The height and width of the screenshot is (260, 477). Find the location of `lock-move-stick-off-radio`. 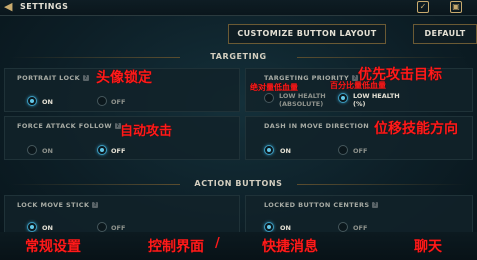

lock-move-stick-off-radio is located at coordinates (102, 227).